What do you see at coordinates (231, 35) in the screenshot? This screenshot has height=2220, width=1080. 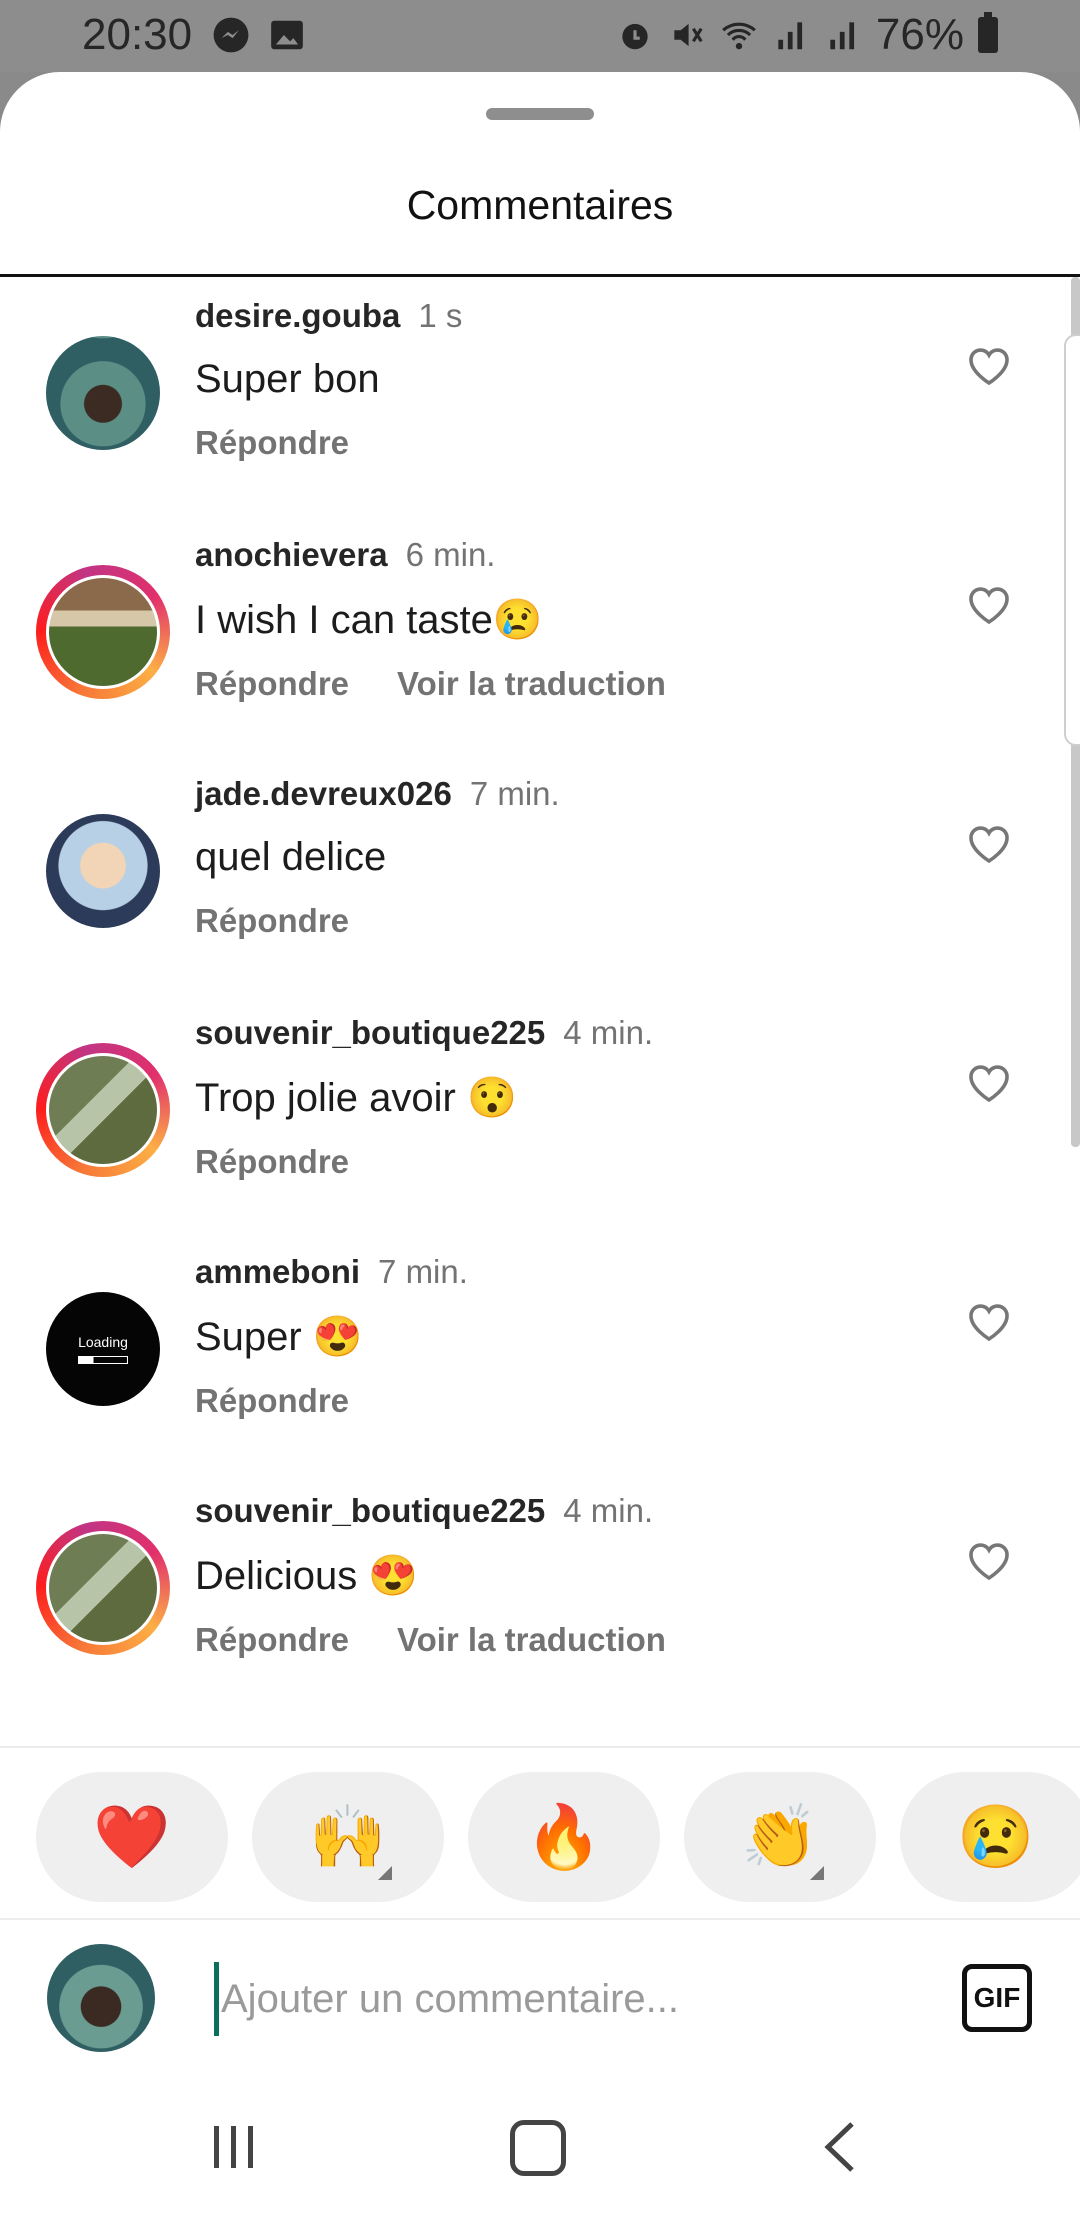 I see `messenger-icon` at bounding box center [231, 35].